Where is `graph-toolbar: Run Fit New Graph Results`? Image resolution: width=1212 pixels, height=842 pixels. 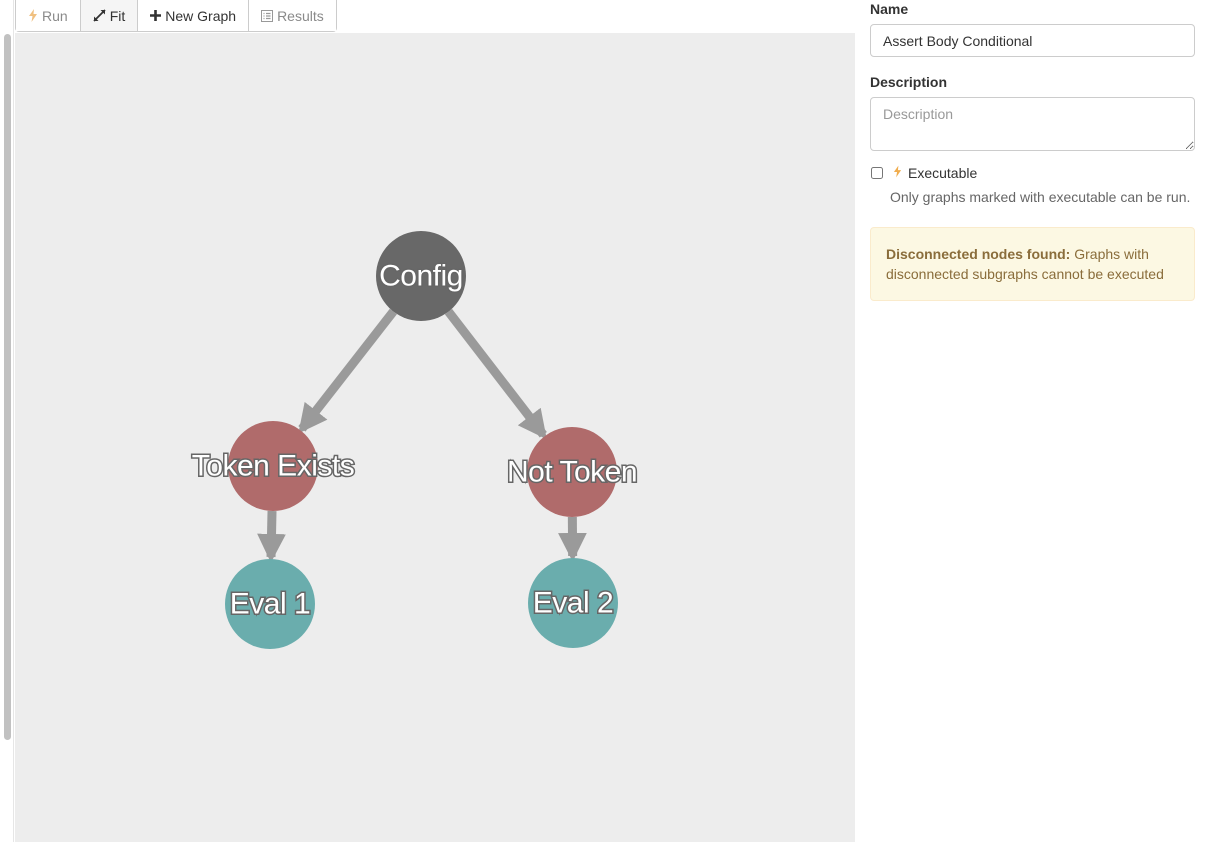
graph-toolbar: Run Fit New Graph Results is located at coordinates (176, 16).